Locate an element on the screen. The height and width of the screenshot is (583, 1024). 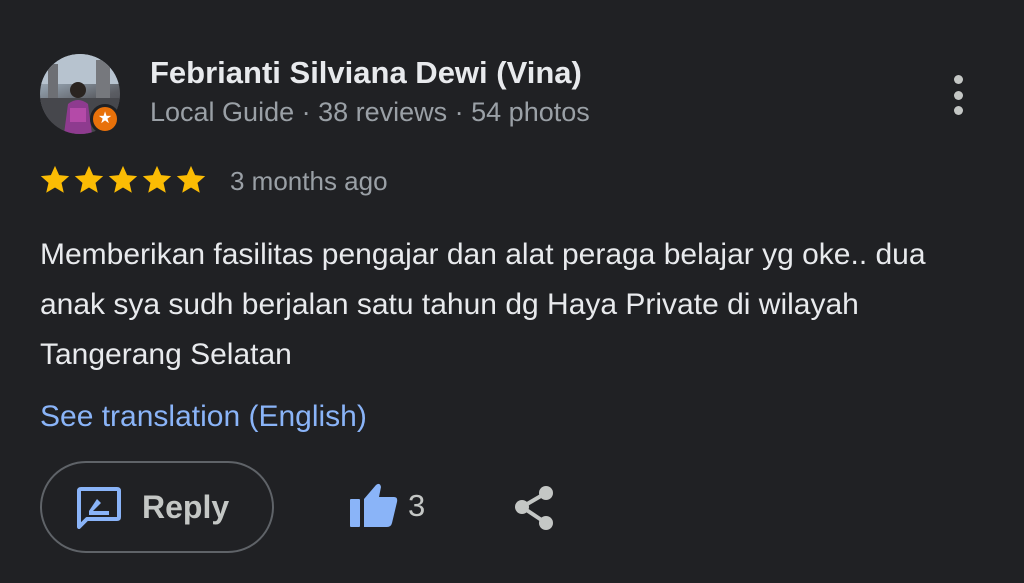
star-rating is located at coordinates (123, 181).